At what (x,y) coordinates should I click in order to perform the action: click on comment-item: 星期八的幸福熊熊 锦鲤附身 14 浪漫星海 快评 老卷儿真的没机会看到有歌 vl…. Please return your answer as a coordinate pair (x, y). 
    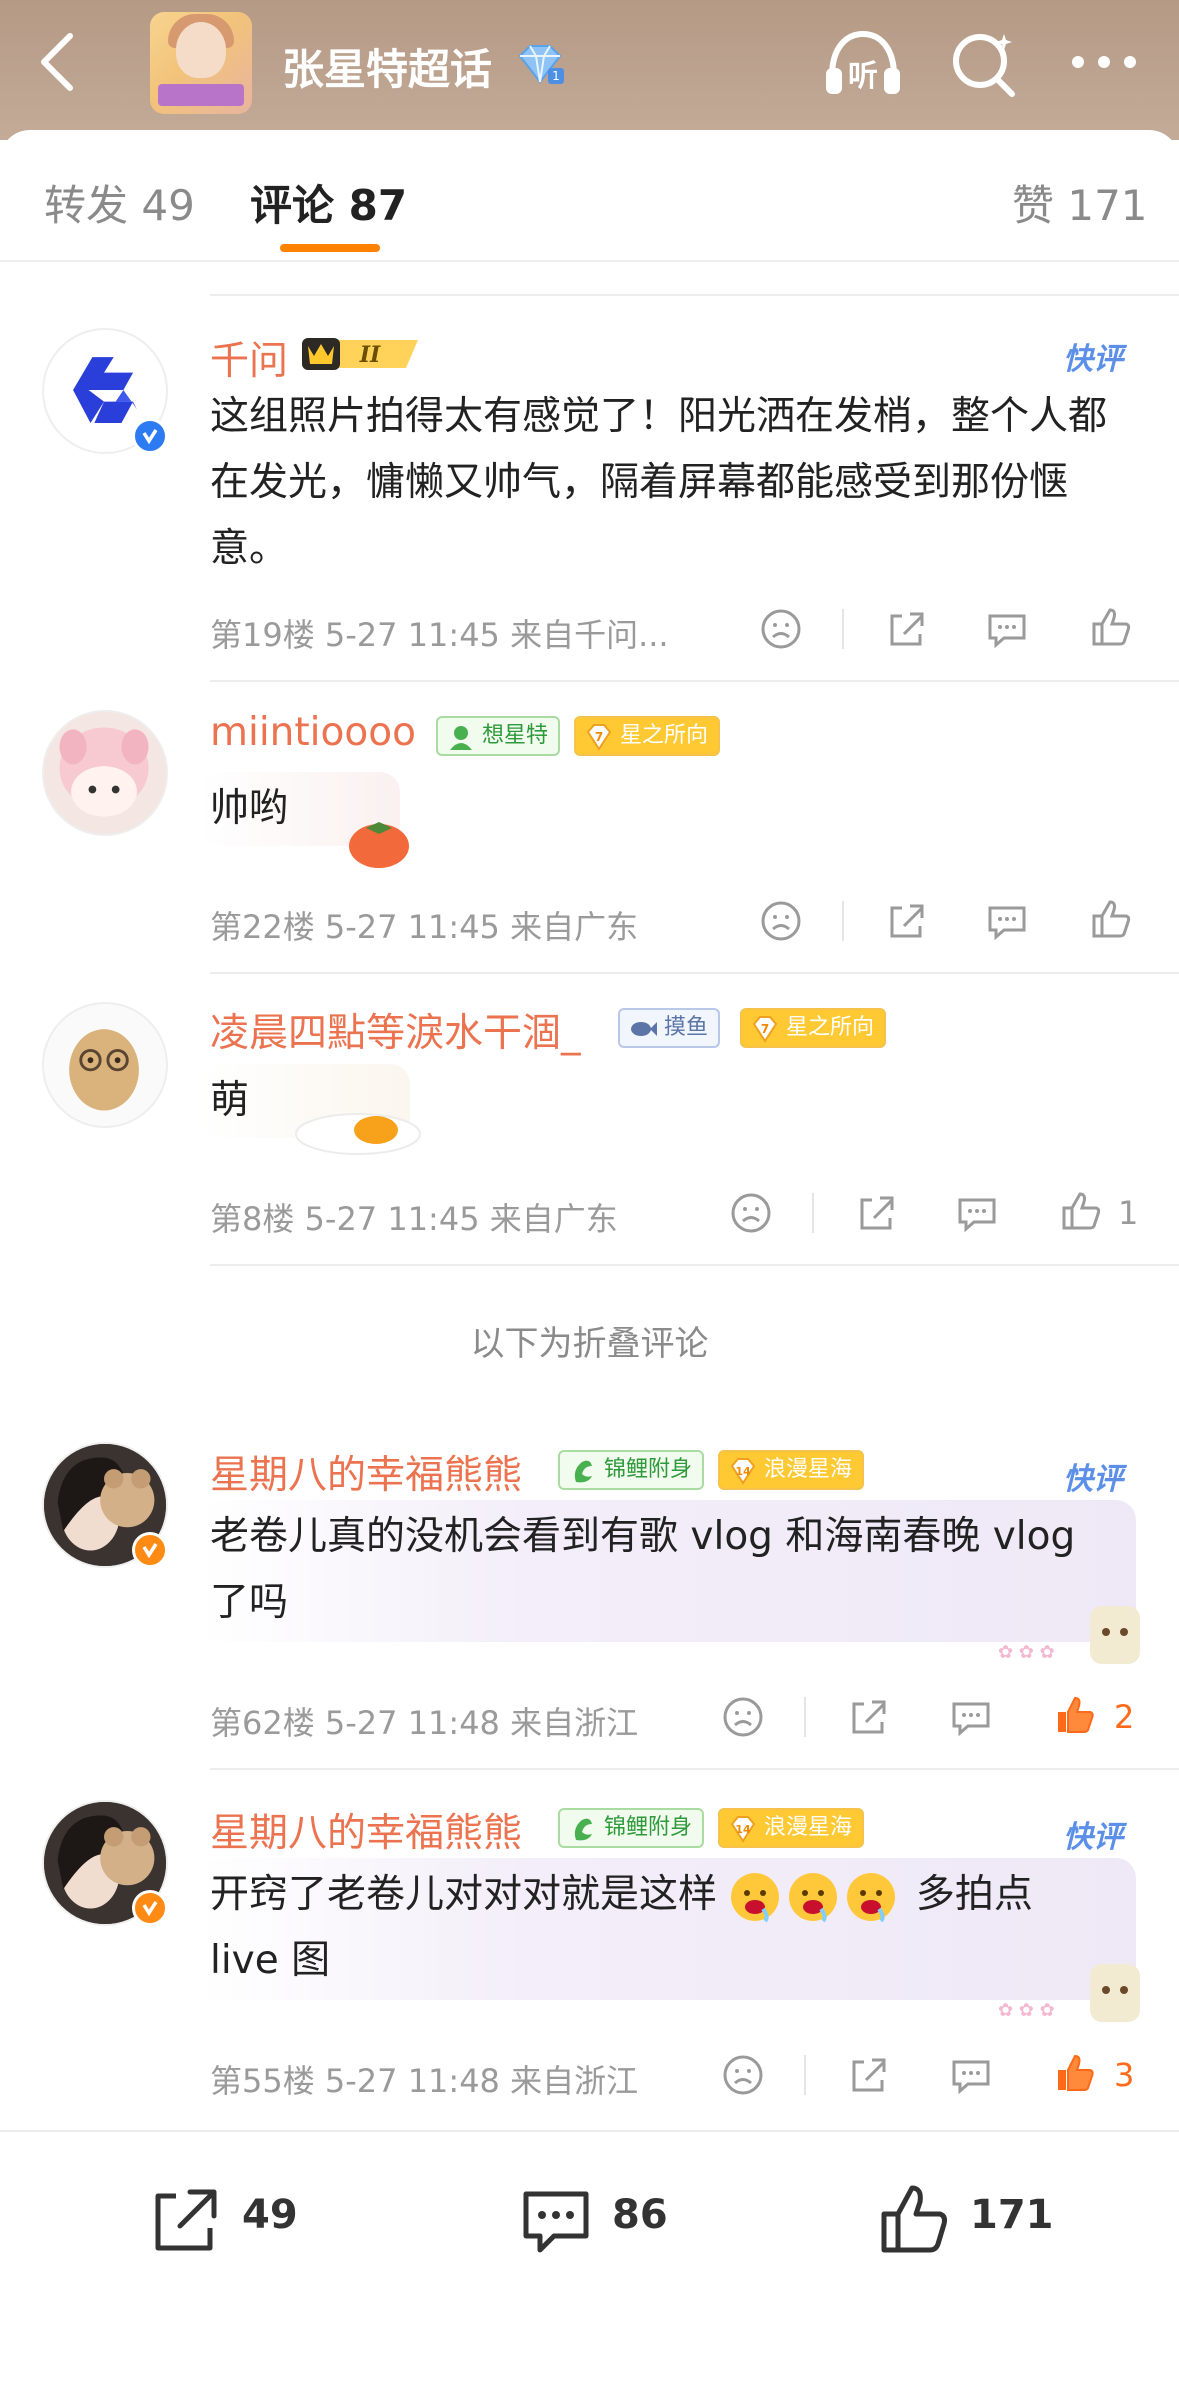
    Looking at the image, I should click on (589, 1608).